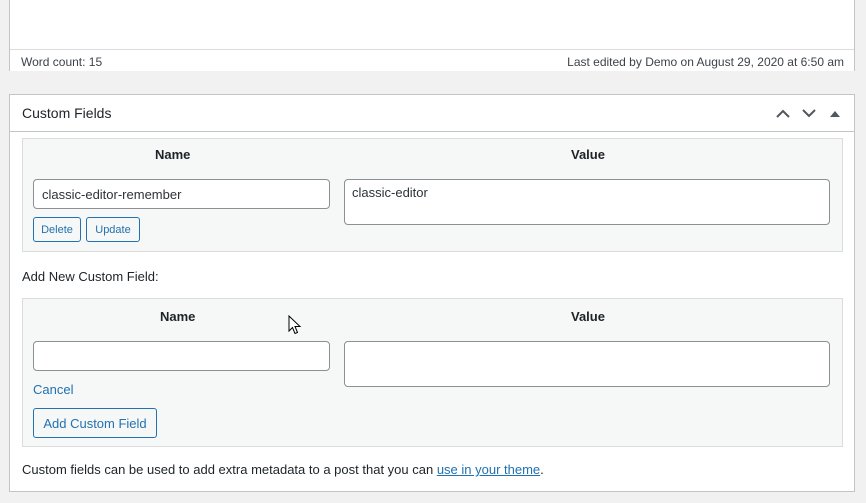  I want to click on delete-button: Delete, so click(57, 229).